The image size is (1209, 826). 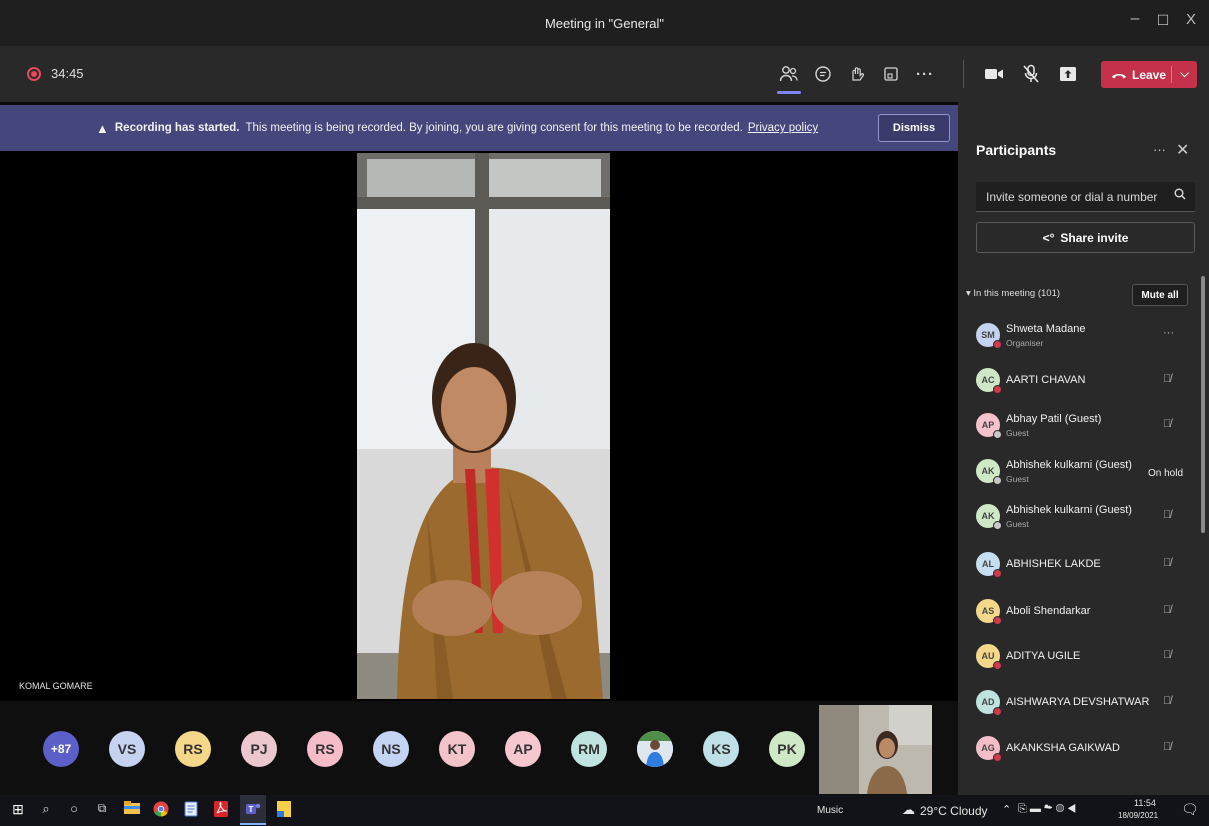 What do you see at coordinates (1191, 19) in the screenshot?
I see `close-window-button: X` at bounding box center [1191, 19].